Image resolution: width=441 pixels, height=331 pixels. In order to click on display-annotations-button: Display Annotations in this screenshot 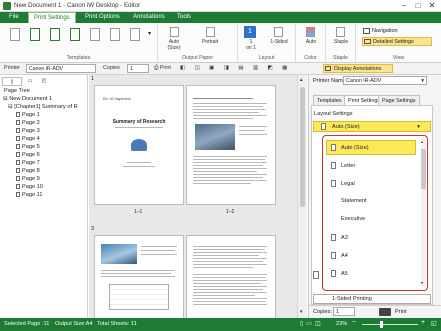, I will do `click(358, 68)`.